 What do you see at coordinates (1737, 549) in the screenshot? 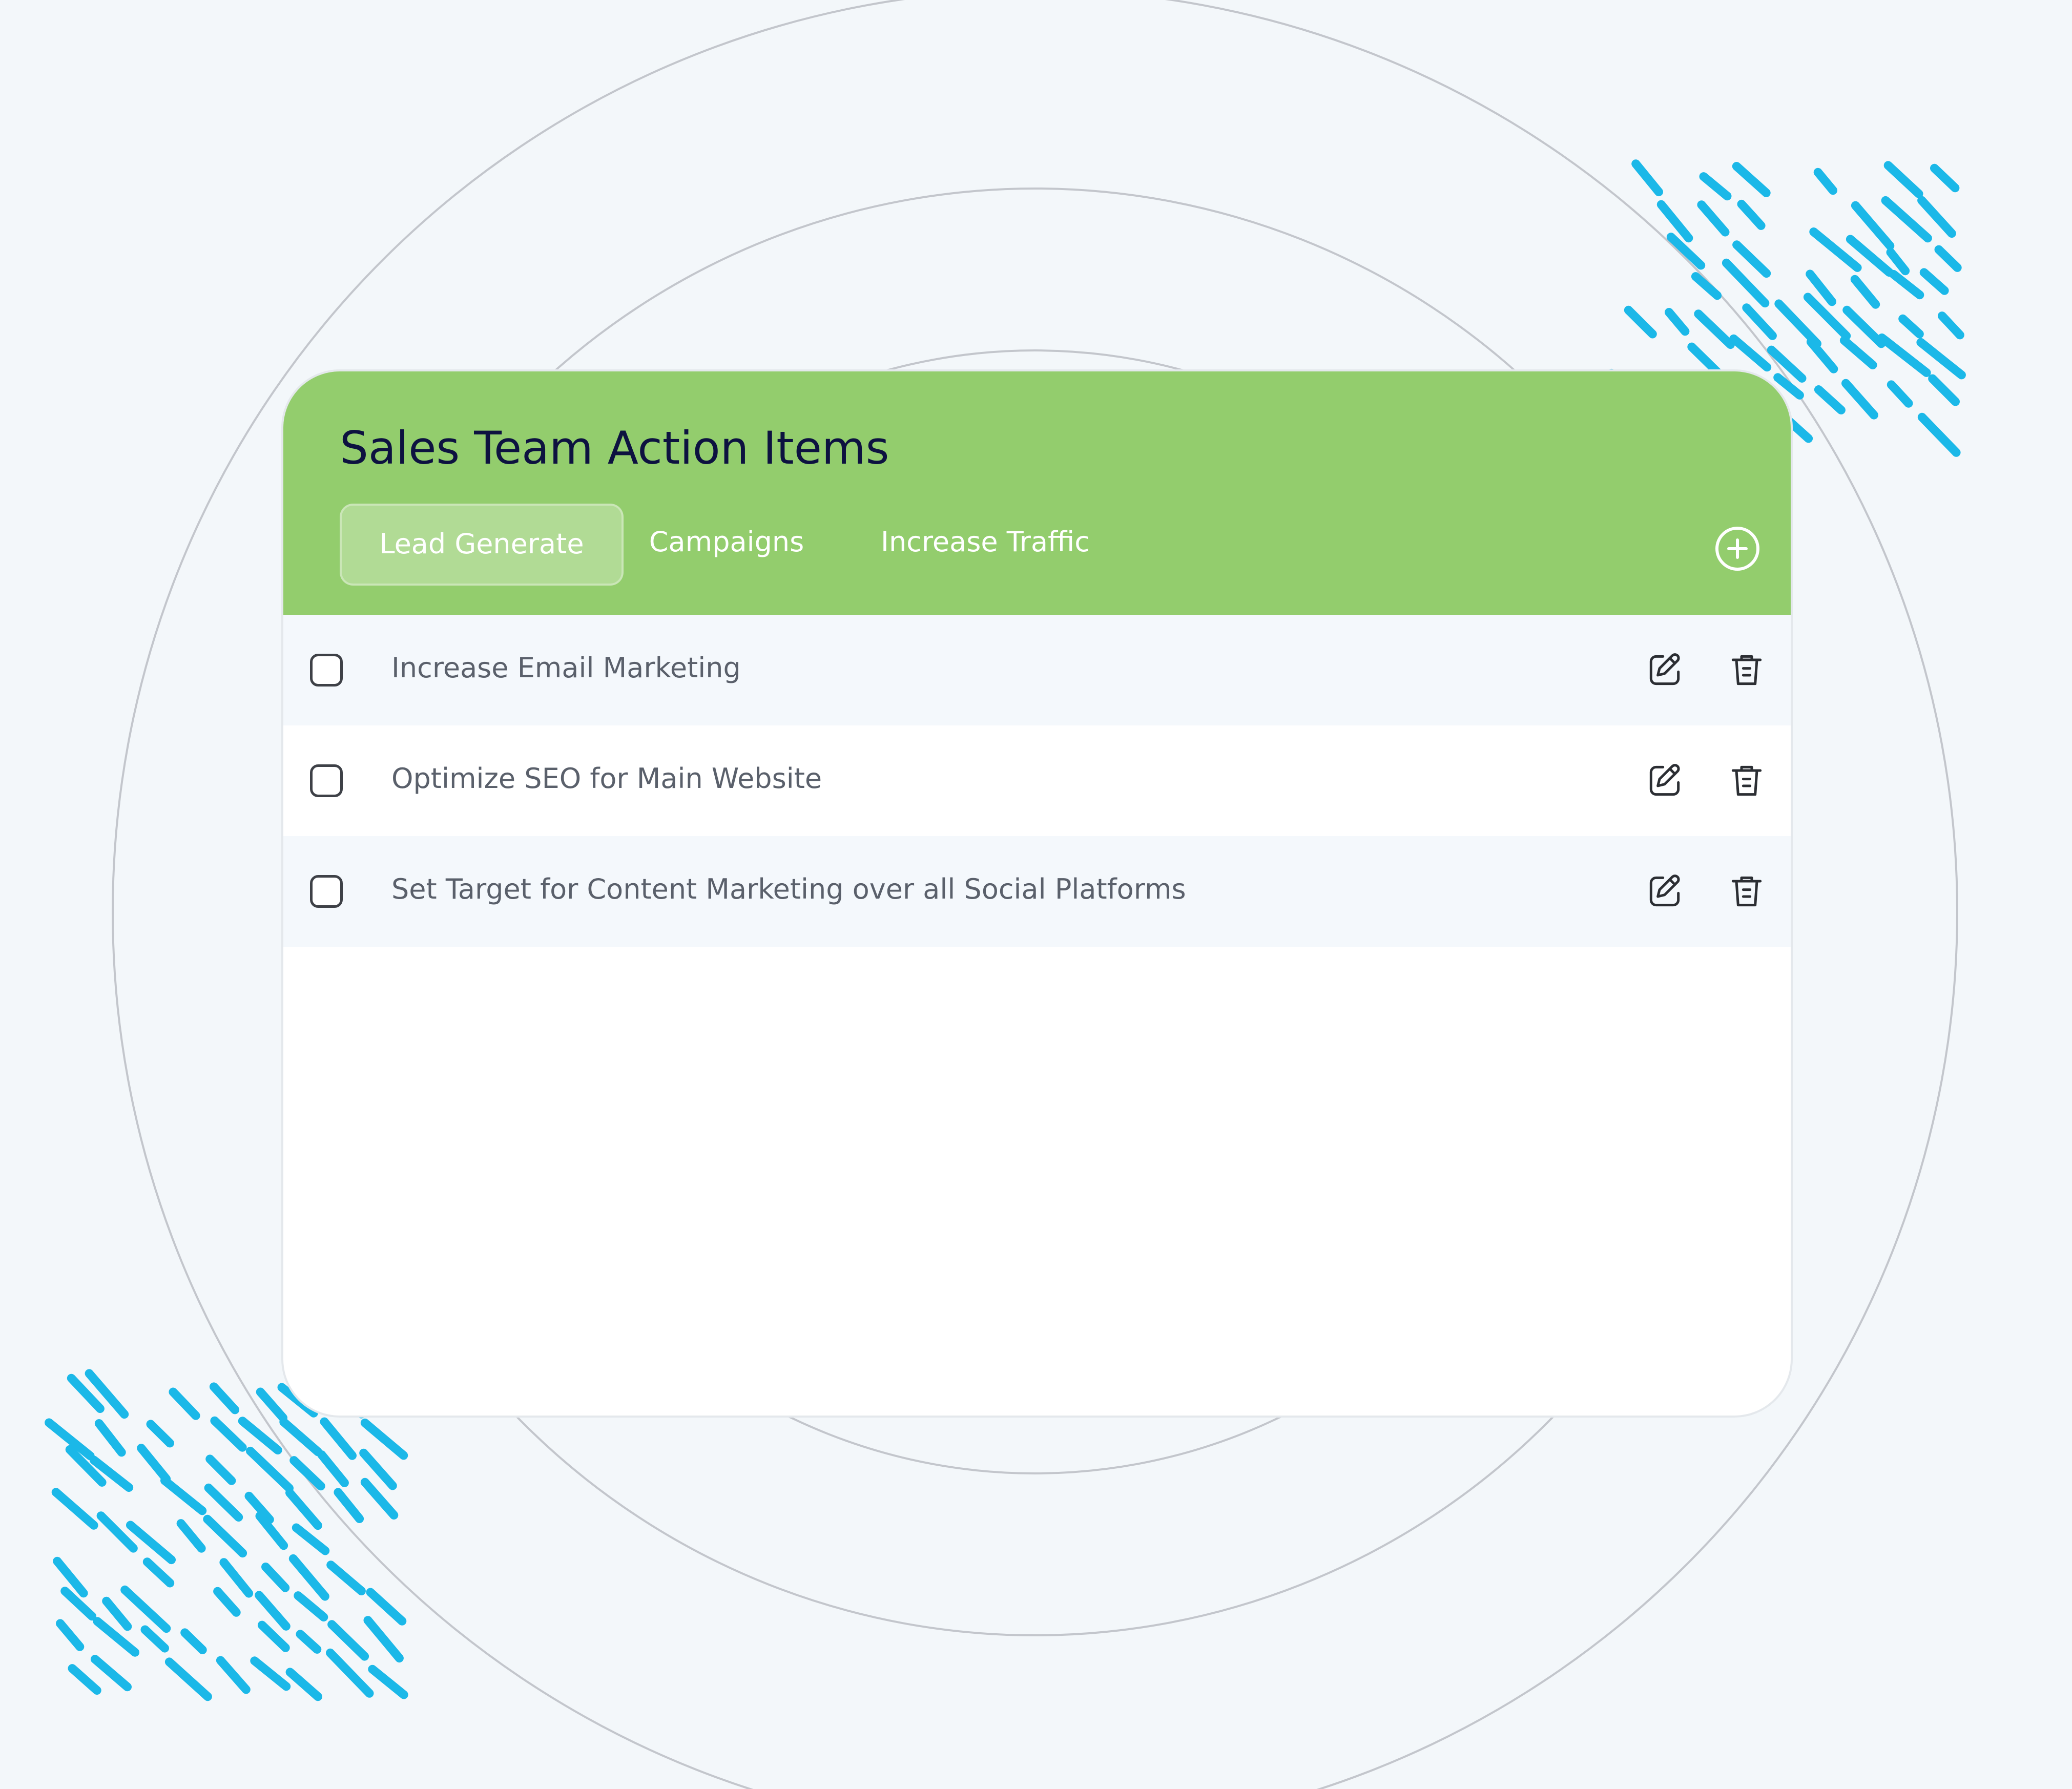
I see `plus-circle-icon` at bounding box center [1737, 549].